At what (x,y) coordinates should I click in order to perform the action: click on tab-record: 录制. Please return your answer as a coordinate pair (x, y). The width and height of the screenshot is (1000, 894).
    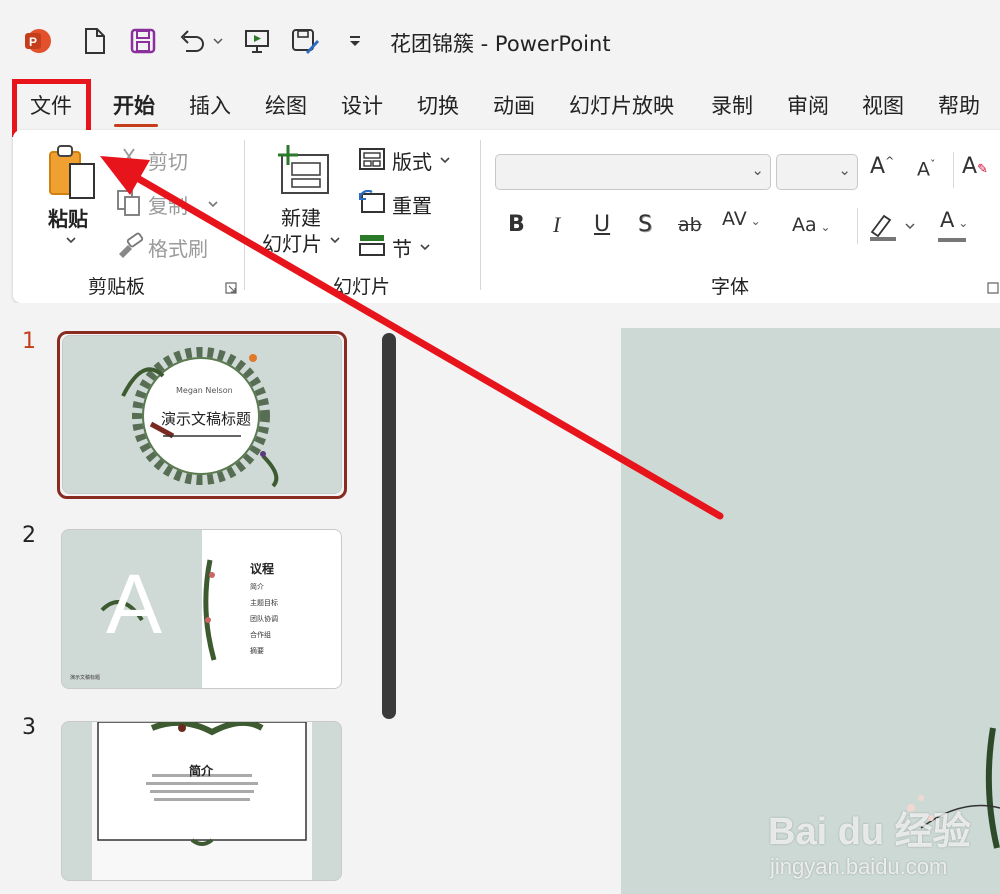
    Looking at the image, I should click on (732, 106).